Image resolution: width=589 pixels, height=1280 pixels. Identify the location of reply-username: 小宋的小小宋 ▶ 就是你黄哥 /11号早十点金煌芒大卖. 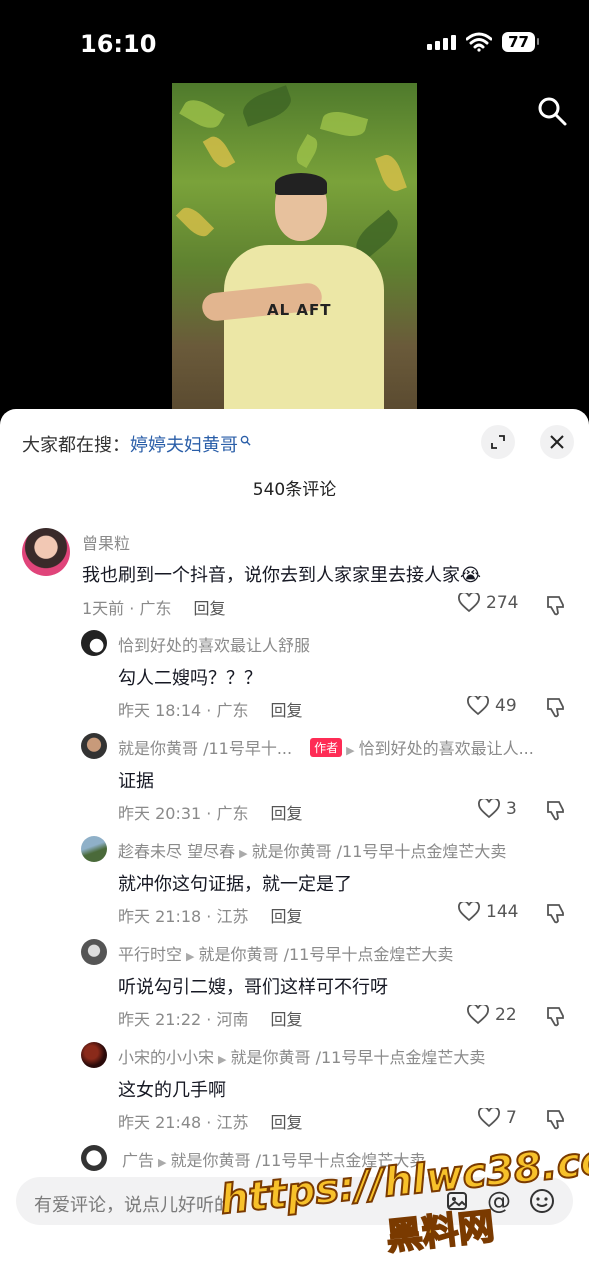
(302, 1057).